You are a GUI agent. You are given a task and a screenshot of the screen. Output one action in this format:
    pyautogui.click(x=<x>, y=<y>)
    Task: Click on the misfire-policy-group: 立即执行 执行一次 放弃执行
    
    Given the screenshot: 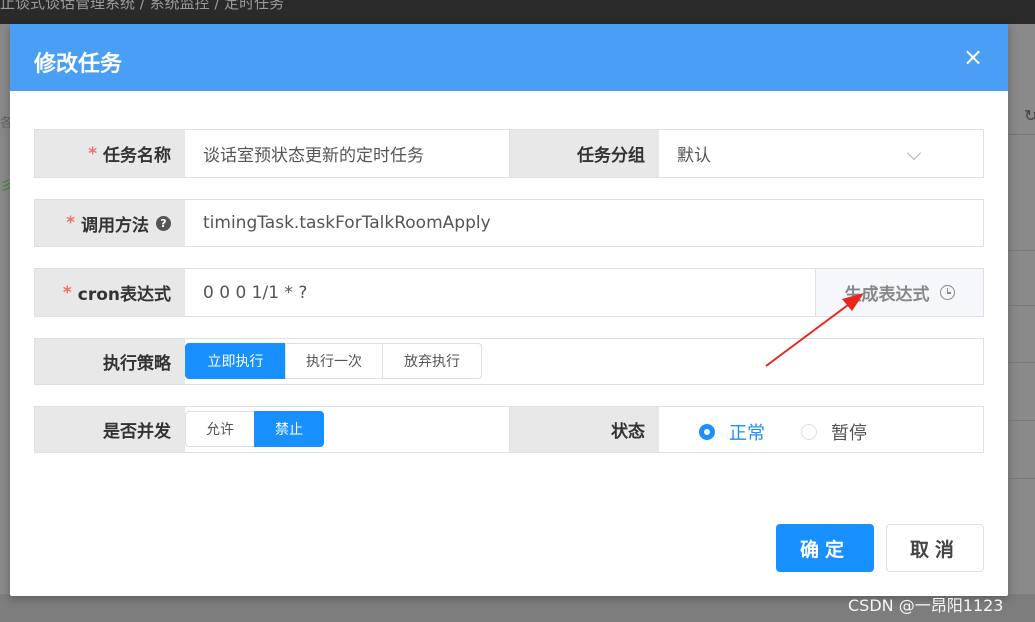 What is the action you would take?
    pyautogui.click(x=333, y=361)
    